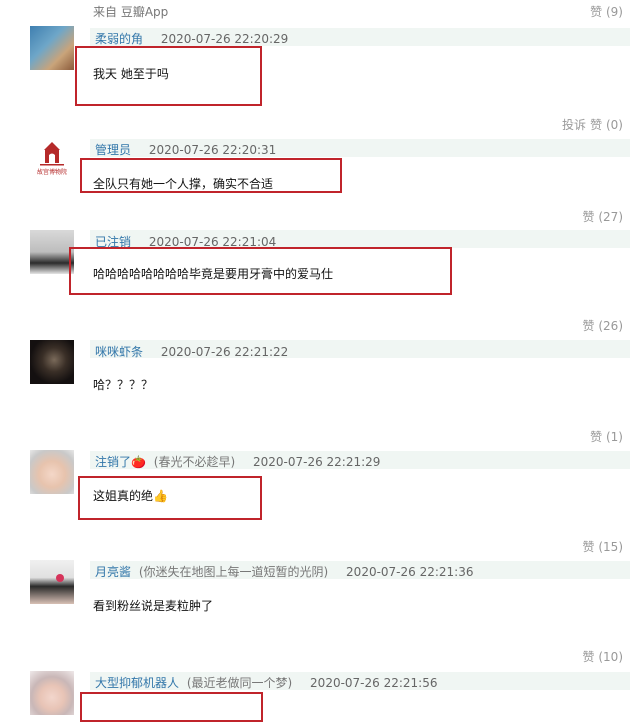 Image resolution: width=640 pixels, height=722 pixels. Describe the element at coordinates (374, 683) in the screenshot. I see `comment-time: 2020-07-26 22:21:56` at that location.